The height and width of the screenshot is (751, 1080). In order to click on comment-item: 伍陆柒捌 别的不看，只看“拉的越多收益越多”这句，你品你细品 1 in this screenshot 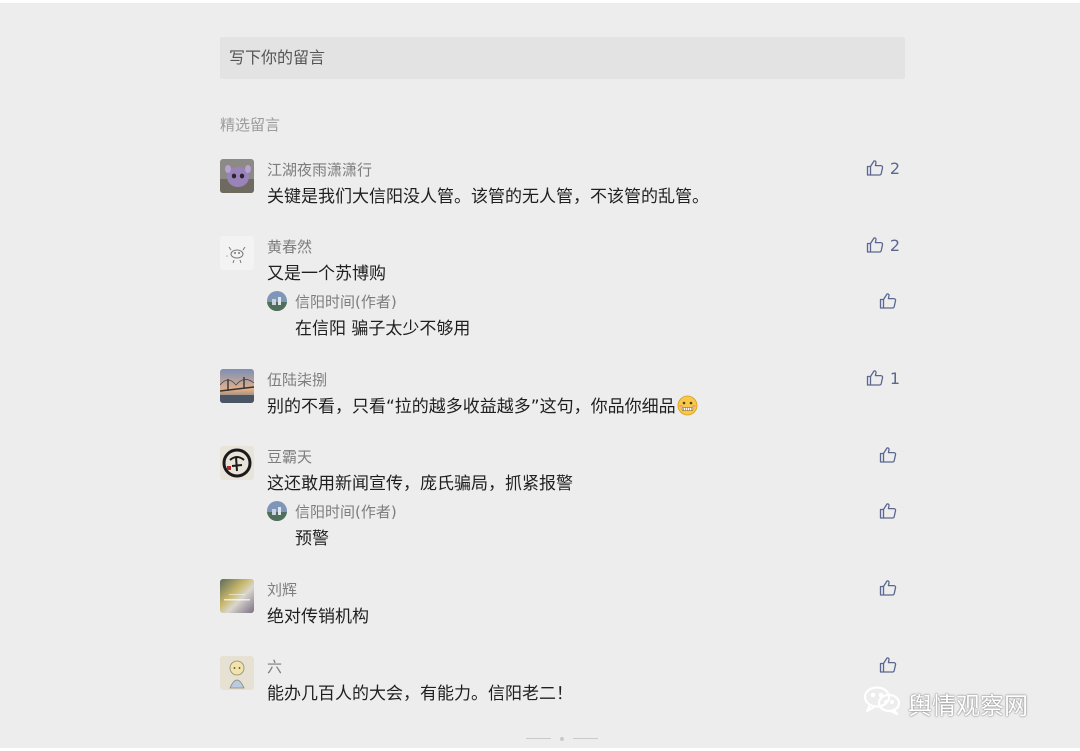, I will do `click(562, 394)`.